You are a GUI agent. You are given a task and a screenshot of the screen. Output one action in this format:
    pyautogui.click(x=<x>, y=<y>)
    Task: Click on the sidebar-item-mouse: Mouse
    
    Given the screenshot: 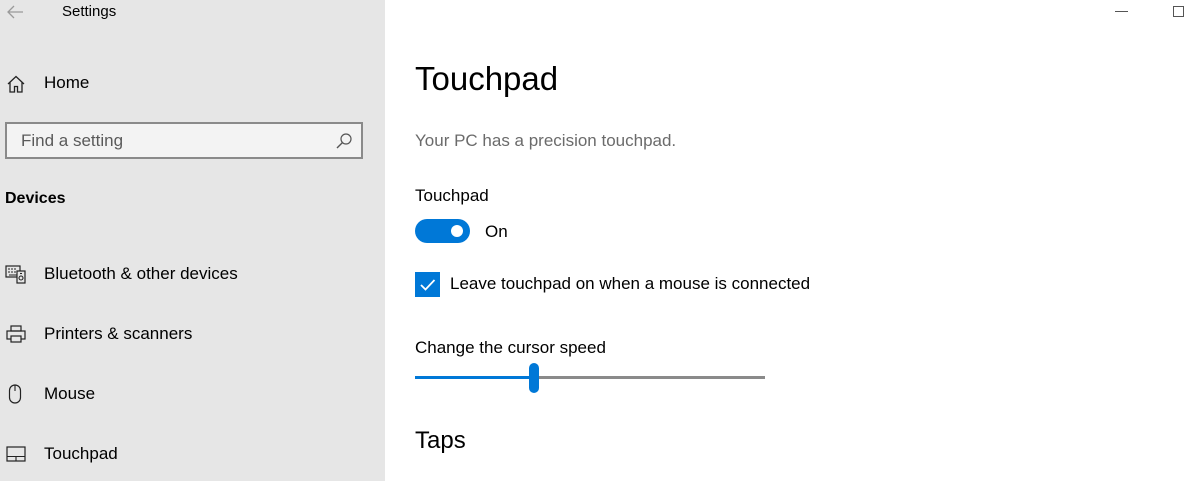 What is the action you would take?
    pyautogui.click(x=192, y=393)
    